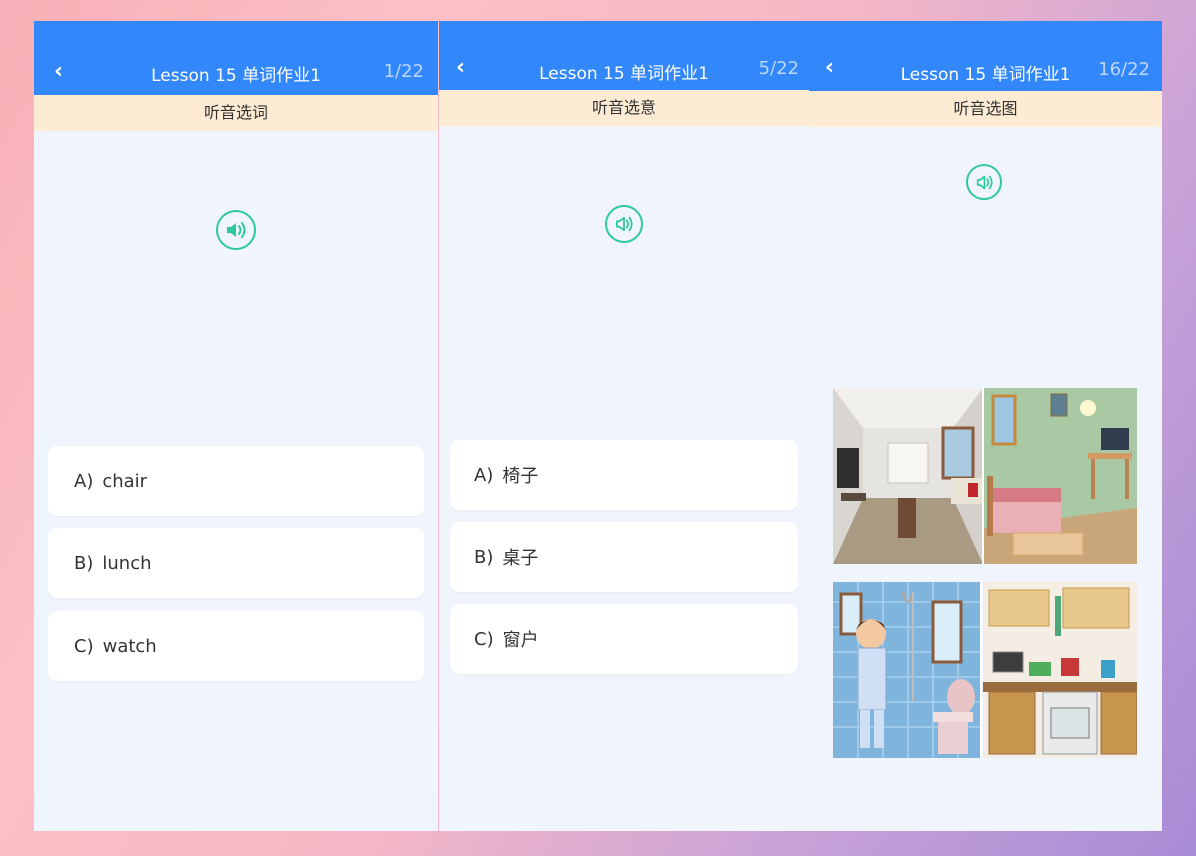 Image resolution: width=1196 pixels, height=856 pixels. Describe the element at coordinates (624, 639) in the screenshot. I see `option-c: C) 窗户` at that location.